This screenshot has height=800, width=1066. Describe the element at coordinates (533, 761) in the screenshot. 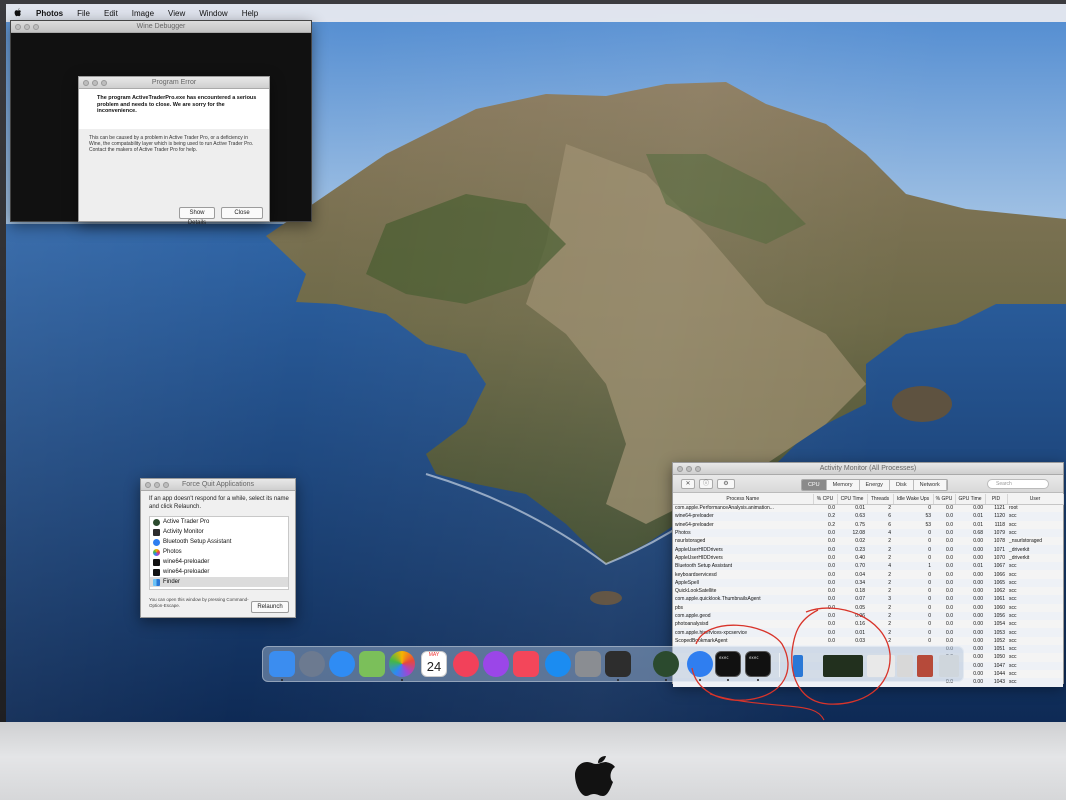

I see `imac-chin` at that location.